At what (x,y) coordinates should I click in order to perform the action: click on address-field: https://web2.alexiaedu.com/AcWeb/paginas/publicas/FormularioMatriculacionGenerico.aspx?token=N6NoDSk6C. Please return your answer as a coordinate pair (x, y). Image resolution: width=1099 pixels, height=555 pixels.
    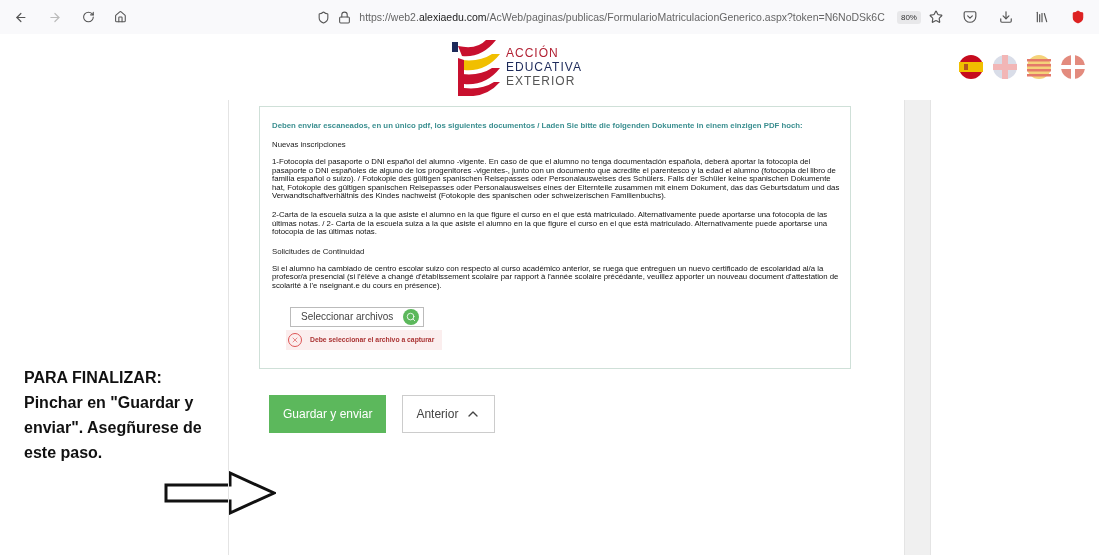
    Looking at the image, I should click on (624, 17).